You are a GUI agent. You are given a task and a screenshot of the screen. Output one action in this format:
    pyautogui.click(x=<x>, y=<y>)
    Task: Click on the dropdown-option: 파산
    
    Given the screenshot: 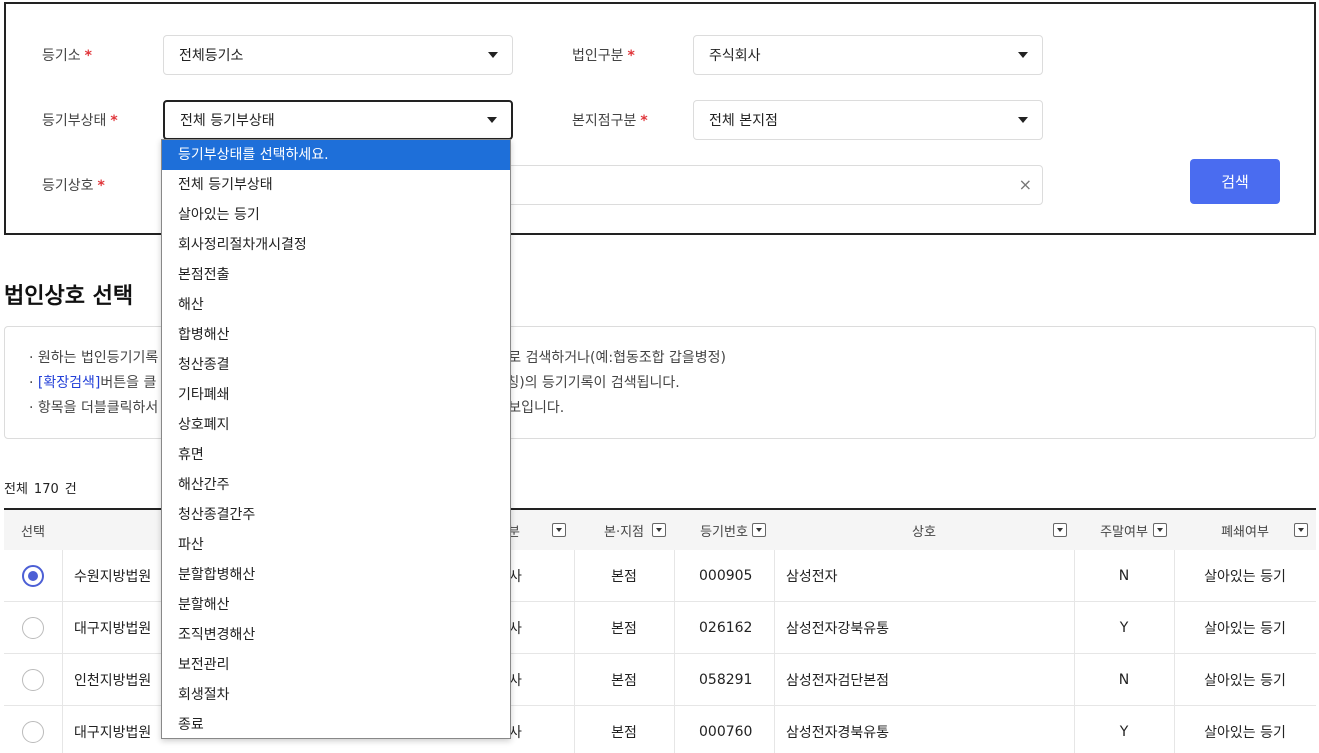 What is the action you would take?
    pyautogui.click(x=336, y=545)
    